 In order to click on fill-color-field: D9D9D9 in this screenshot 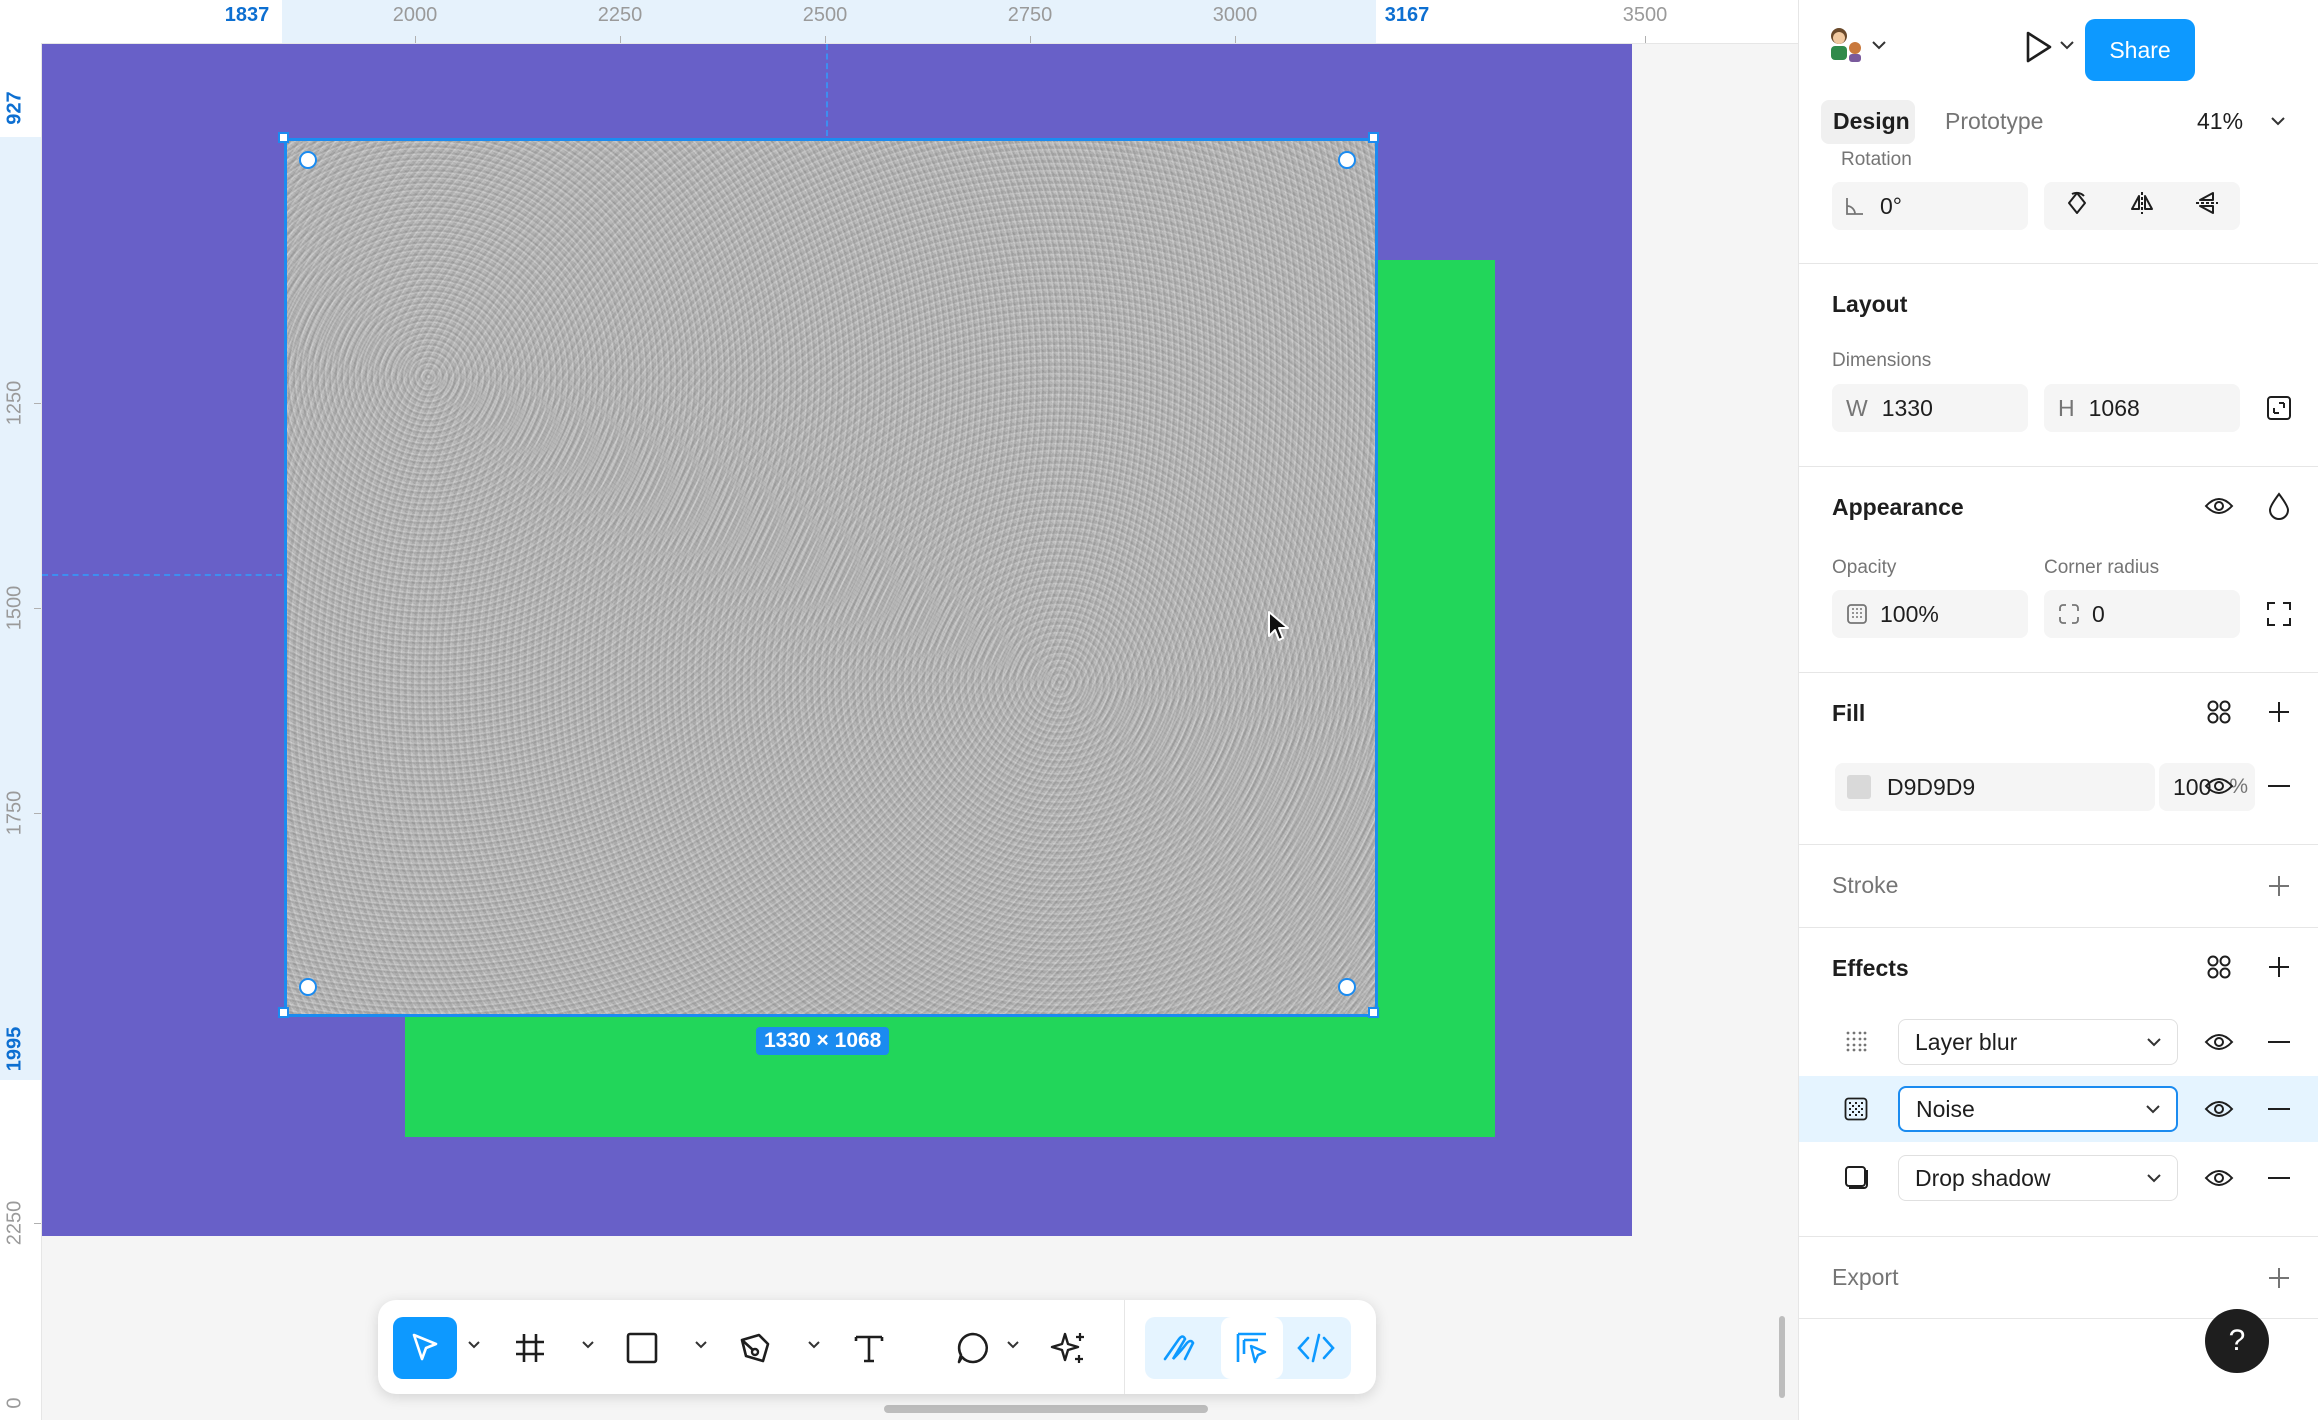, I will do `click(1995, 787)`.